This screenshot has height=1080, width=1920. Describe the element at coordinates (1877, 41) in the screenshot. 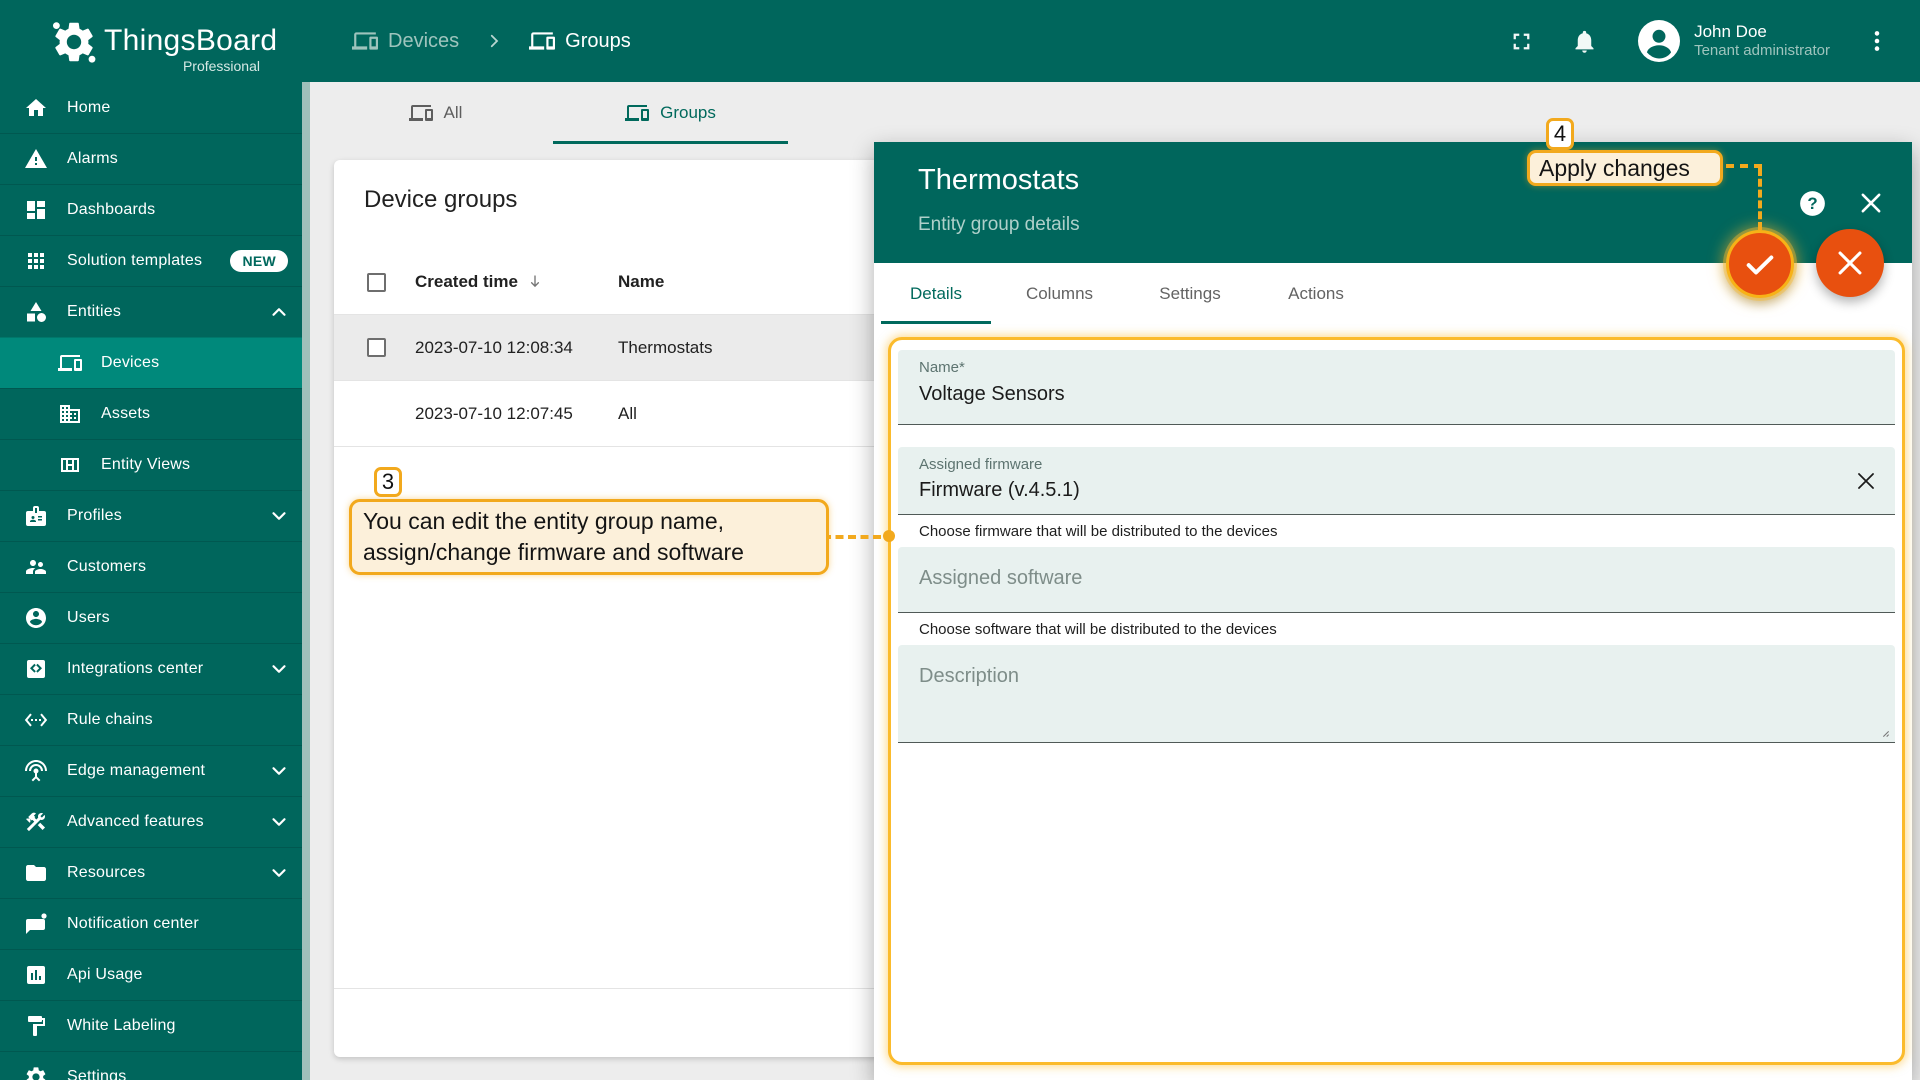

I see `more-vert-icon` at that location.